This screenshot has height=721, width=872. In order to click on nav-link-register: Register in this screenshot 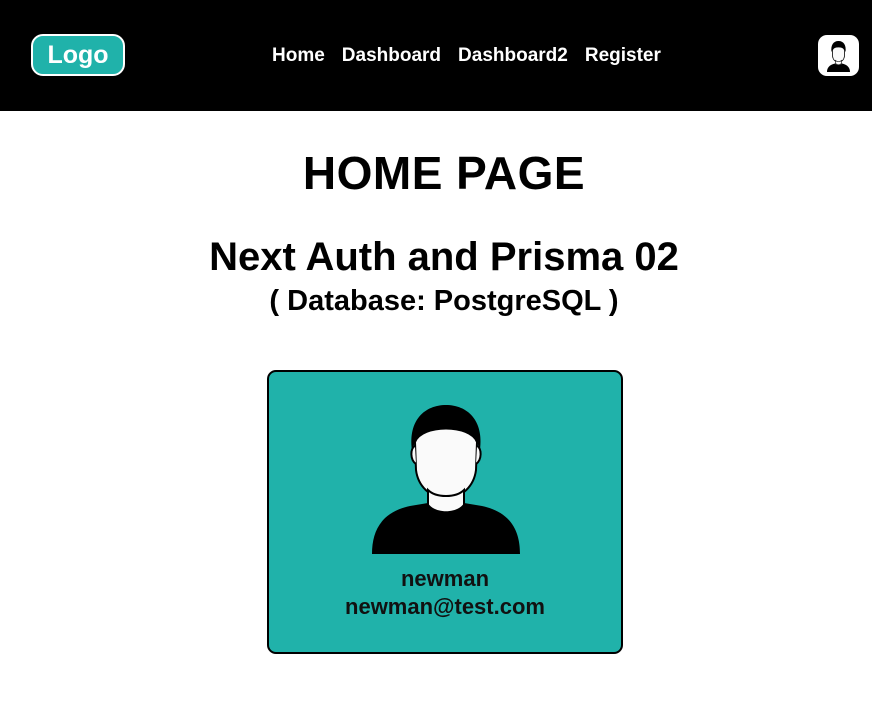, I will do `click(623, 56)`.